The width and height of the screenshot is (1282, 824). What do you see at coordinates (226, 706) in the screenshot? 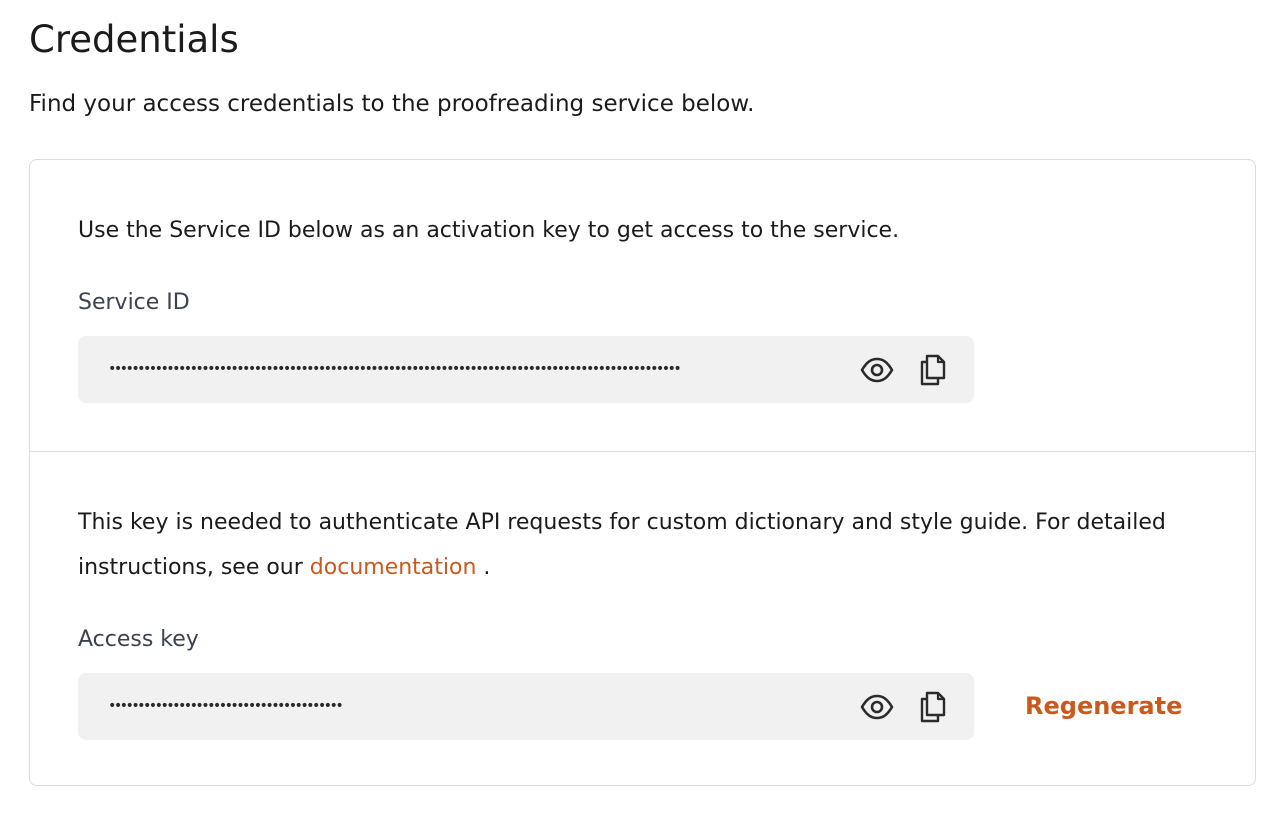
I see `access-key-masked-value: ••••••••••••••••••••••••••••••••••••••••` at bounding box center [226, 706].